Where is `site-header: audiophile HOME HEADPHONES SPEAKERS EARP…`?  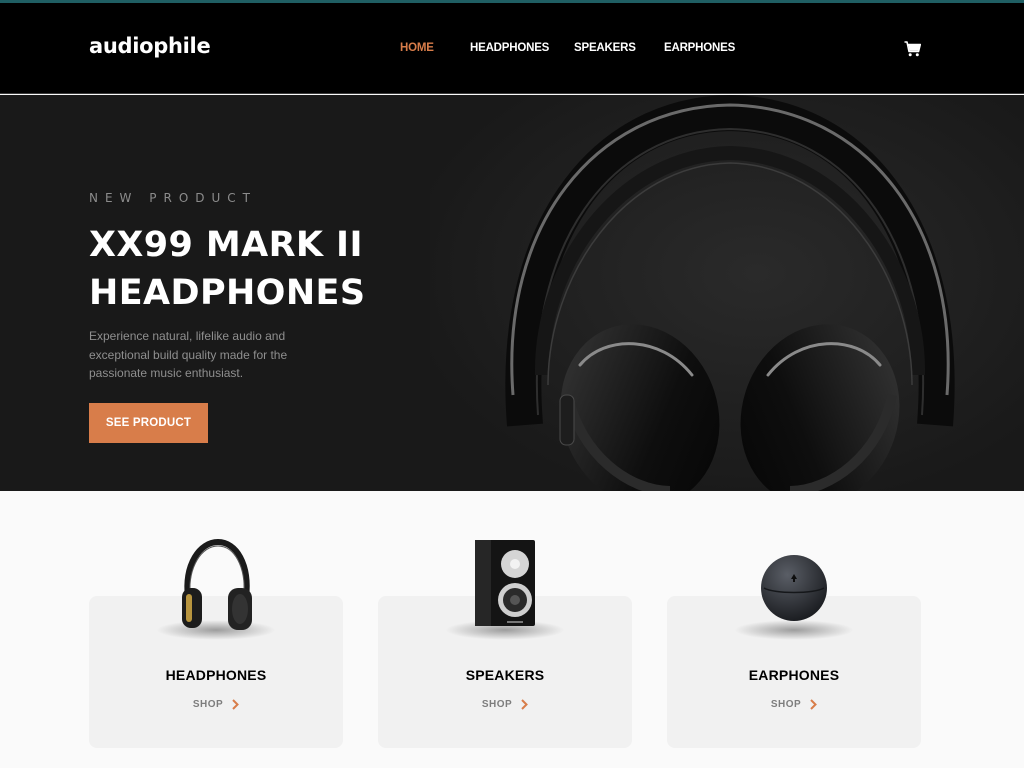
site-header: audiophile HOME HEADPHONES SPEAKERS EARP… is located at coordinates (512, 48).